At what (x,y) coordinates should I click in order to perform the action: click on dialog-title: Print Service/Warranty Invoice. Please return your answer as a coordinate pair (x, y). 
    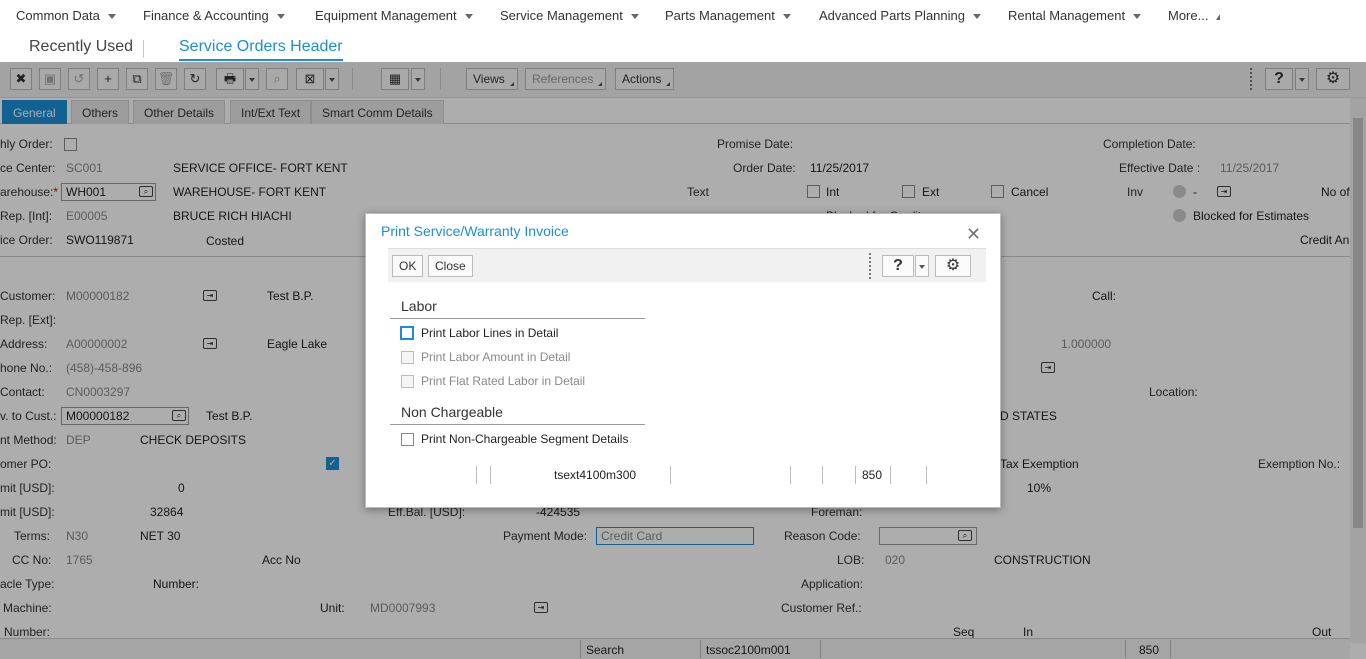
    Looking at the image, I should click on (475, 231).